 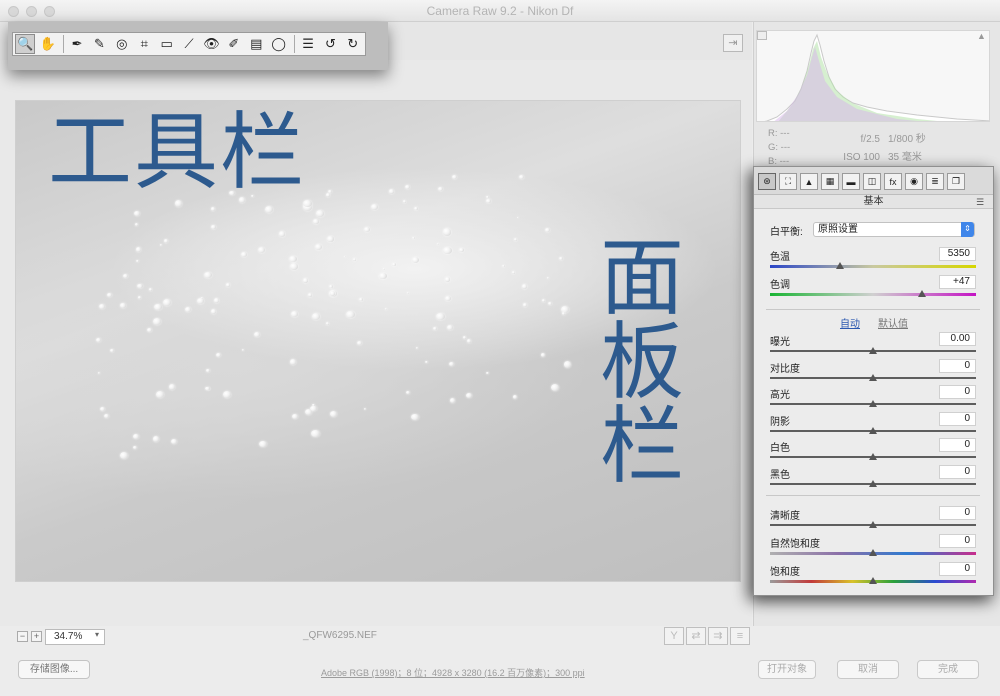 I want to click on slider-value-field: 0.00, so click(x=957, y=339).